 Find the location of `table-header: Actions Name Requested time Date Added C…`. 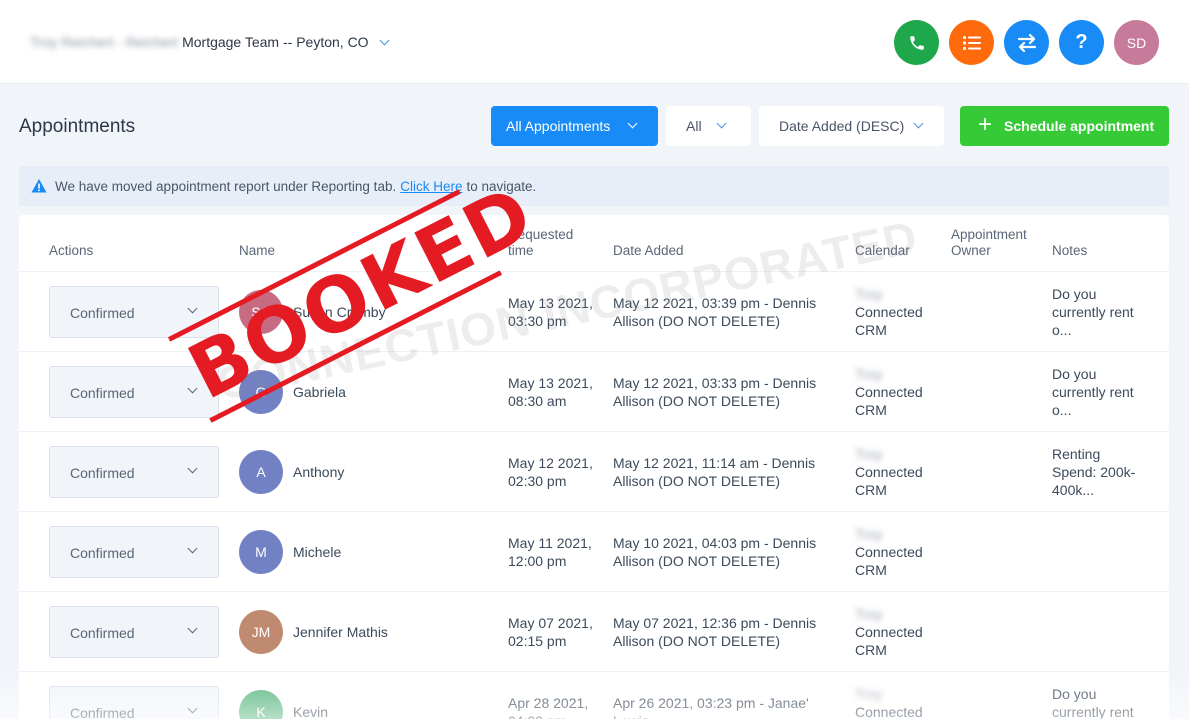

table-header: Actions Name Requested time Date Added C… is located at coordinates (594, 243).